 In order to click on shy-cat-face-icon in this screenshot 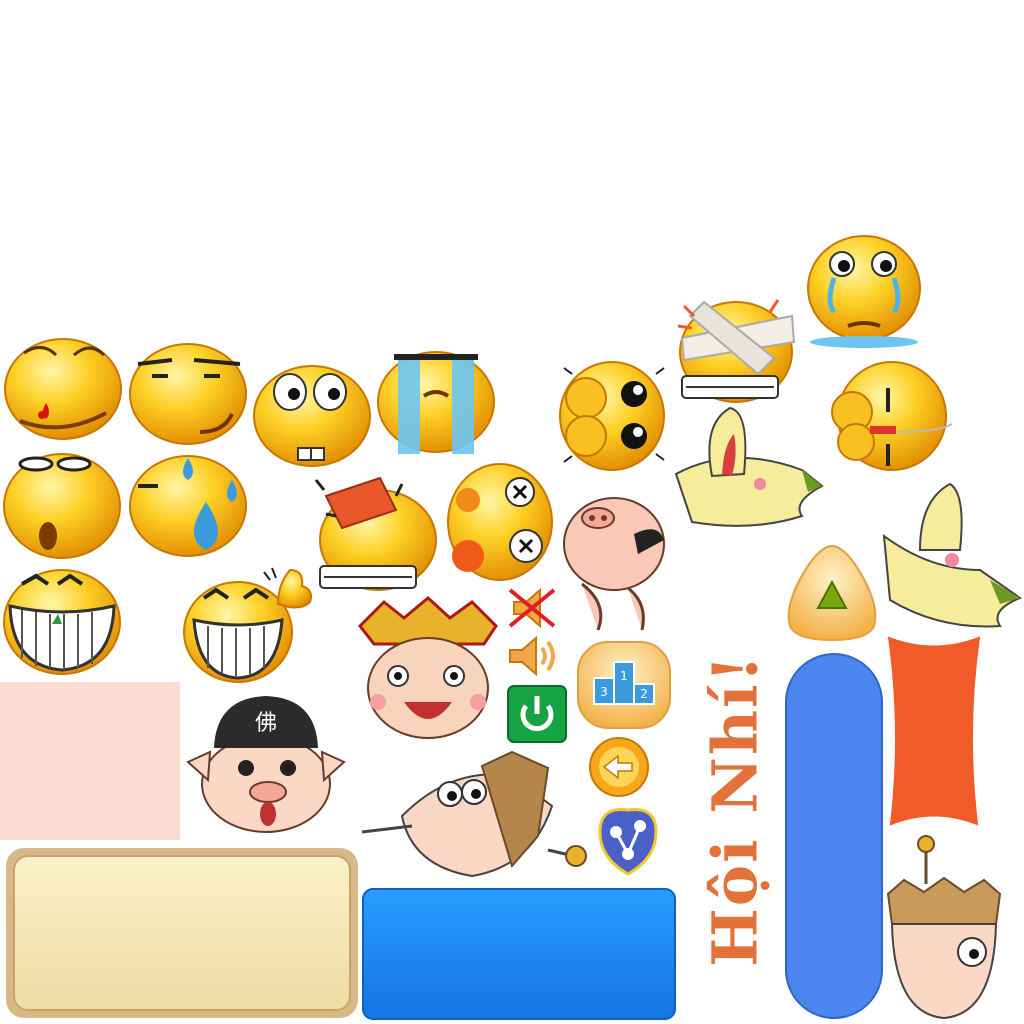, I will do `click(612, 416)`.